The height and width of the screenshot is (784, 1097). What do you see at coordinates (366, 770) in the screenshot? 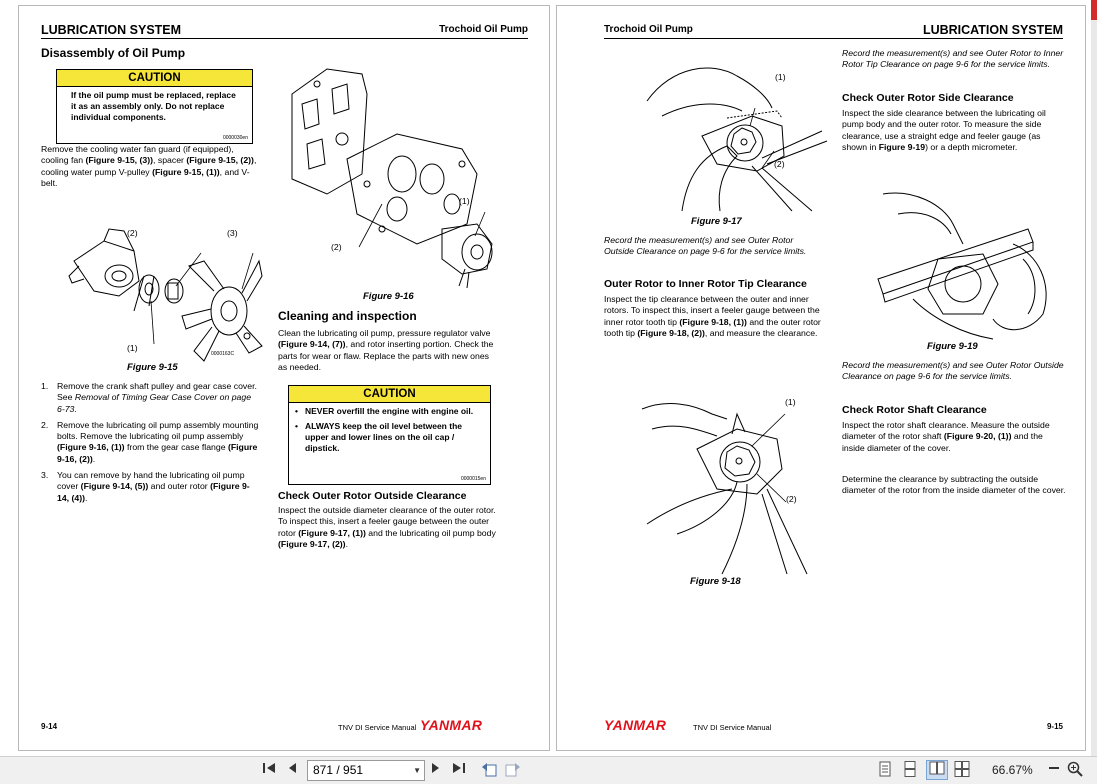
I see `page-number-input: 871 / 951 ▼` at bounding box center [366, 770].